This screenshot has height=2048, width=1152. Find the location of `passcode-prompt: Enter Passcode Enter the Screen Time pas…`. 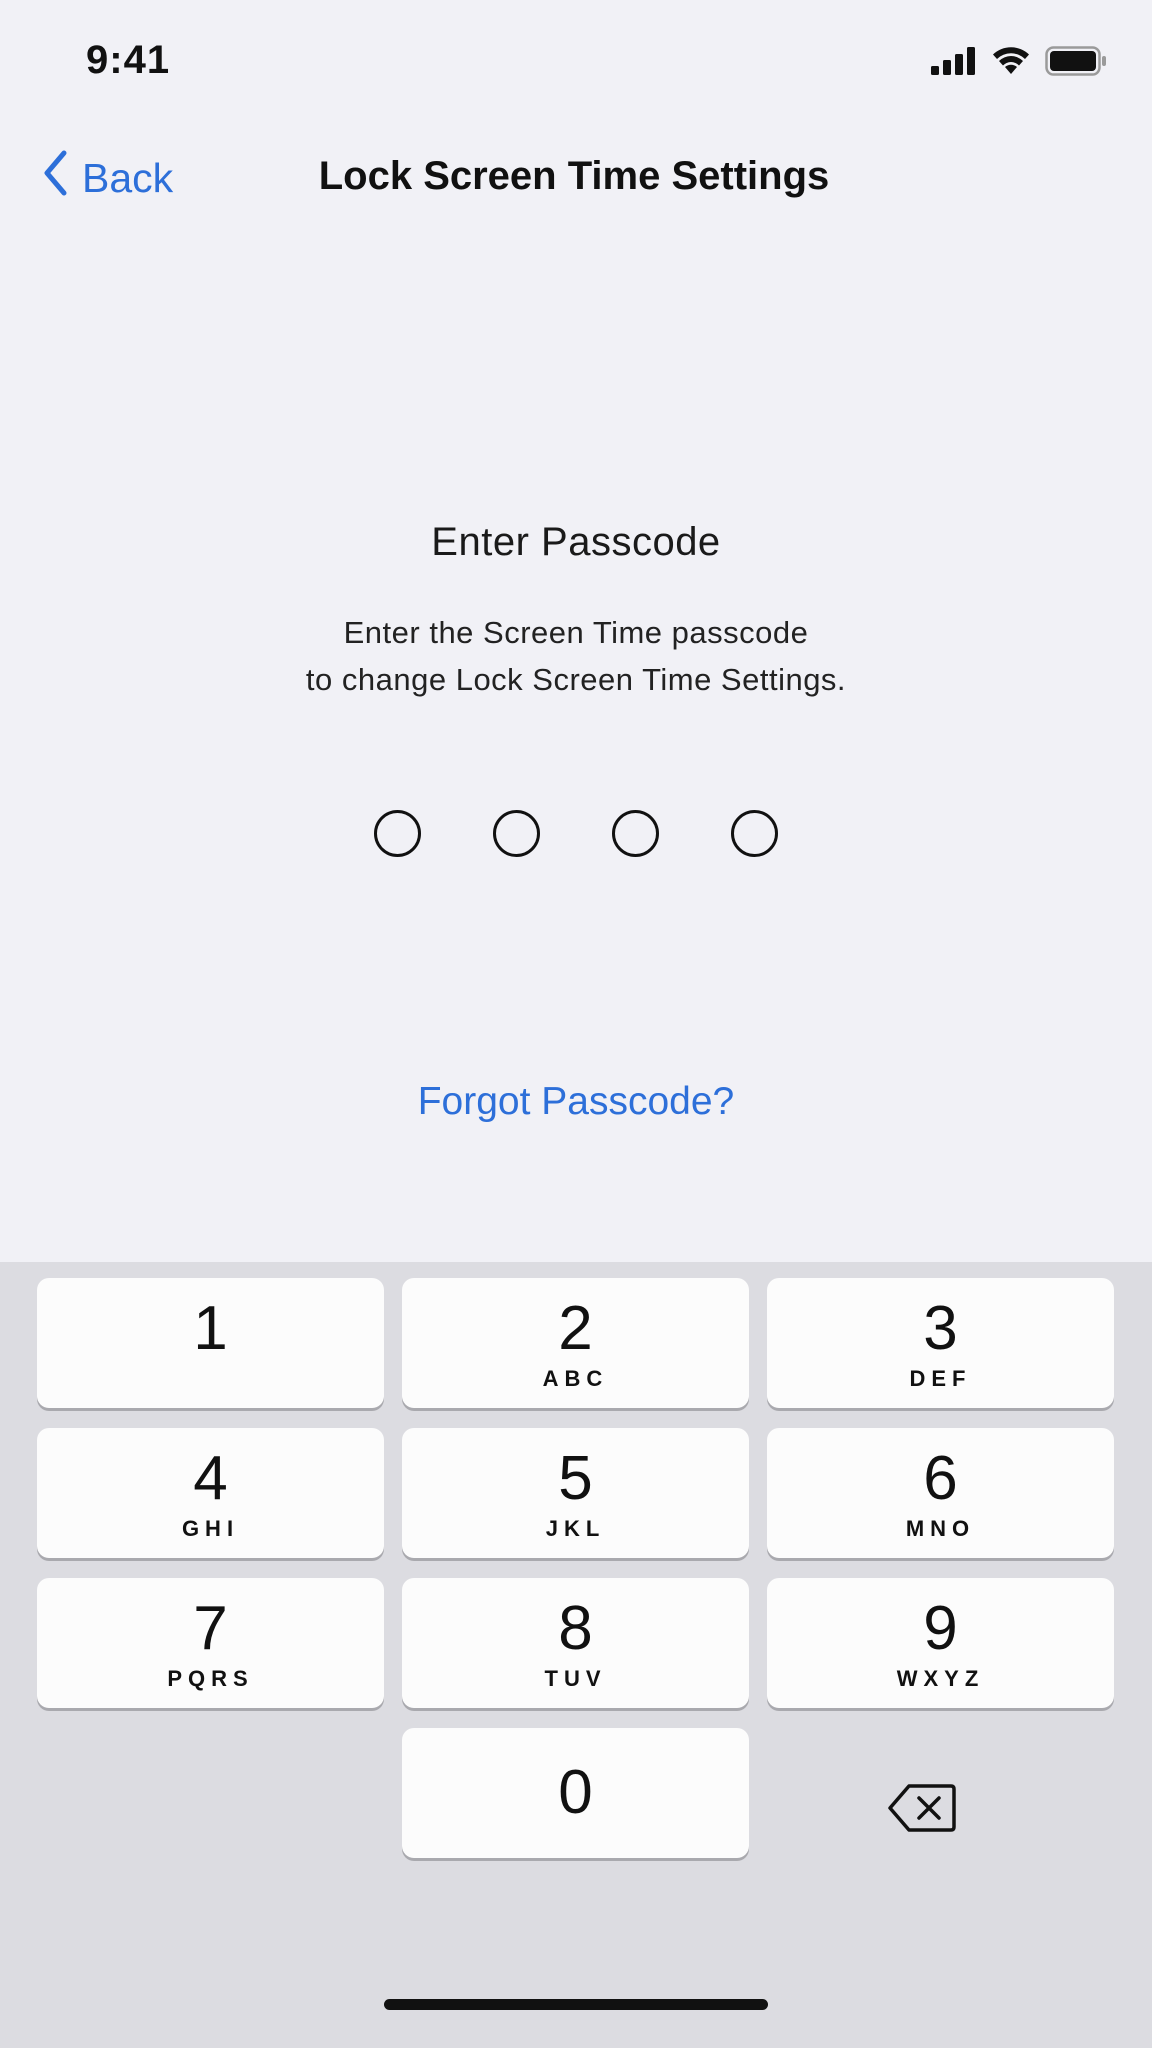

passcode-prompt: Enter Passcode Enter the Screen Time pas… is located at coordinates (576, 611).